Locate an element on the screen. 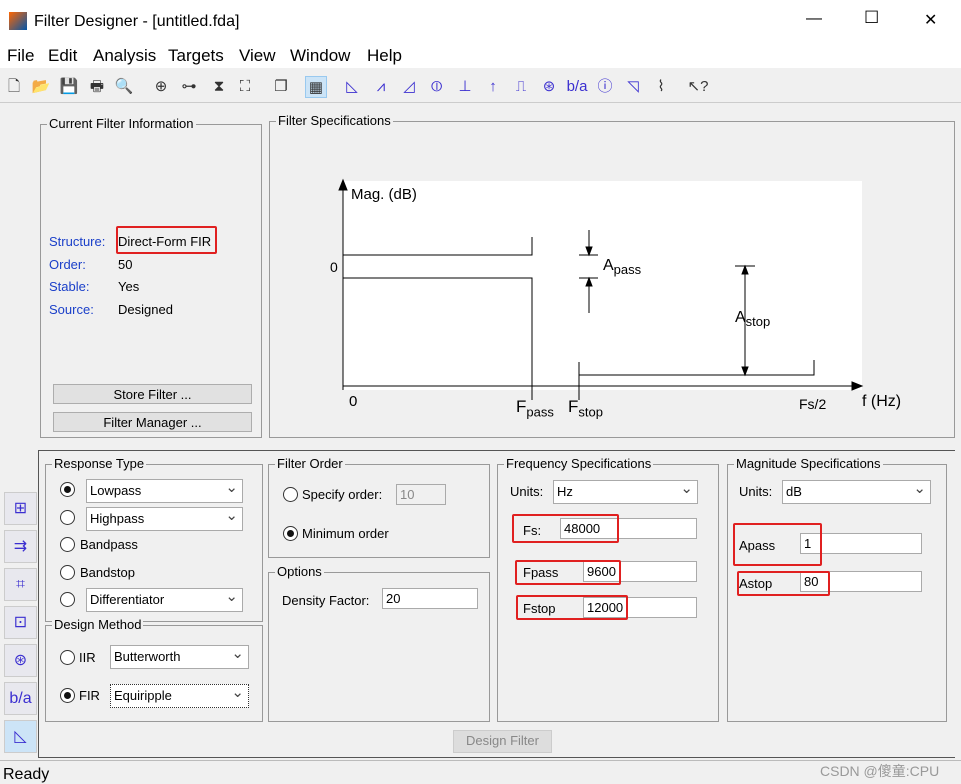 This screenshot has height=784, width=961. mag-units-label: Units: is located at coordinates (756, 491).